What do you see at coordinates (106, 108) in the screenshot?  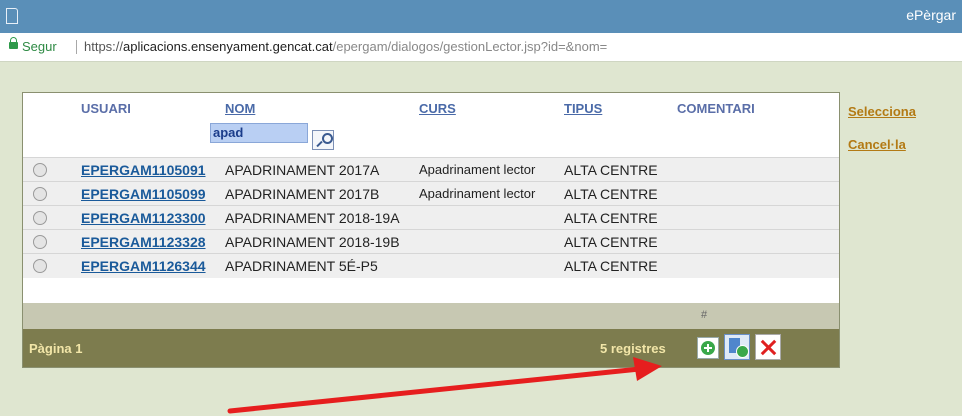 I see `header-usuari: USUARI` at bounding box center [106, 108].